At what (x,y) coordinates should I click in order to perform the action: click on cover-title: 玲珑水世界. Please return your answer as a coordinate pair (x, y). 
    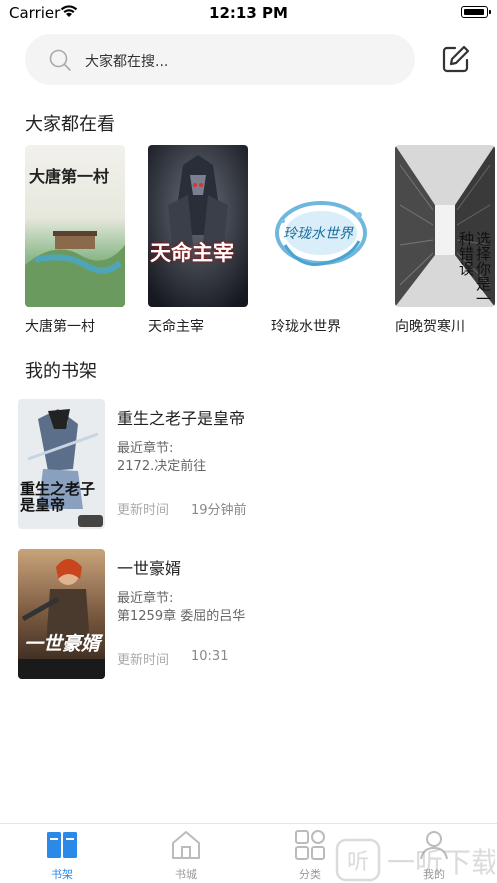
    Looking at the image, I should click on (318, 234).